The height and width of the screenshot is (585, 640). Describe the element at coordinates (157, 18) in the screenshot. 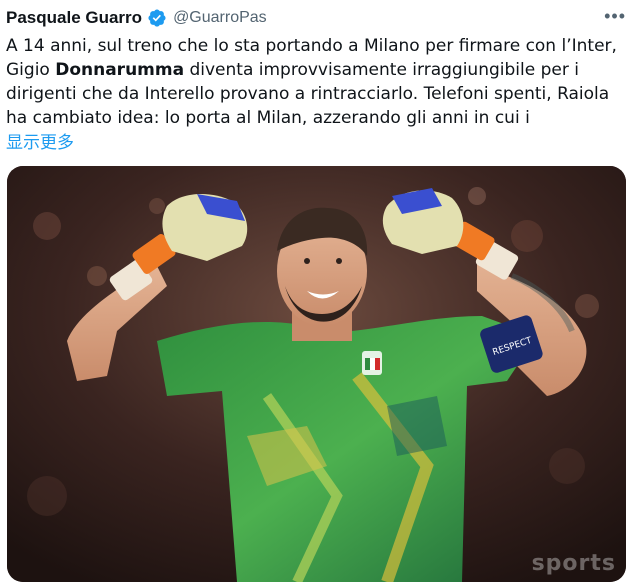

I see `verified-badge-icon` at that location.